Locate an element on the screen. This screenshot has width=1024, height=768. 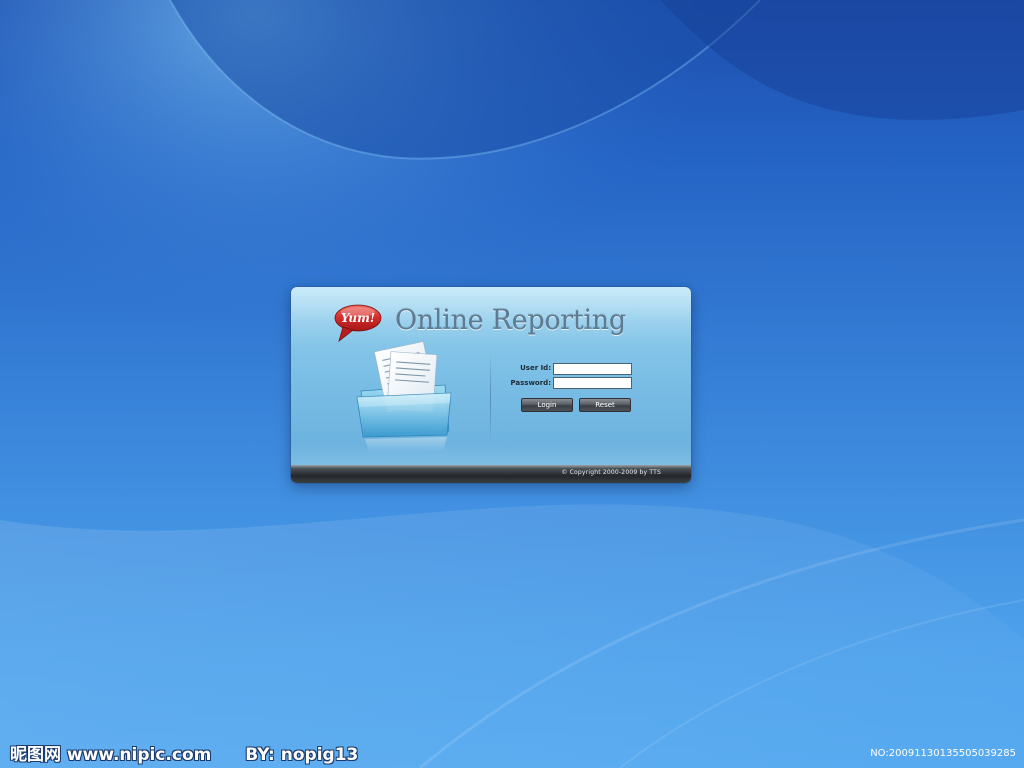
site-watermark-text: 昵图网 www.nipic.com is located at coordinates (111, 755).